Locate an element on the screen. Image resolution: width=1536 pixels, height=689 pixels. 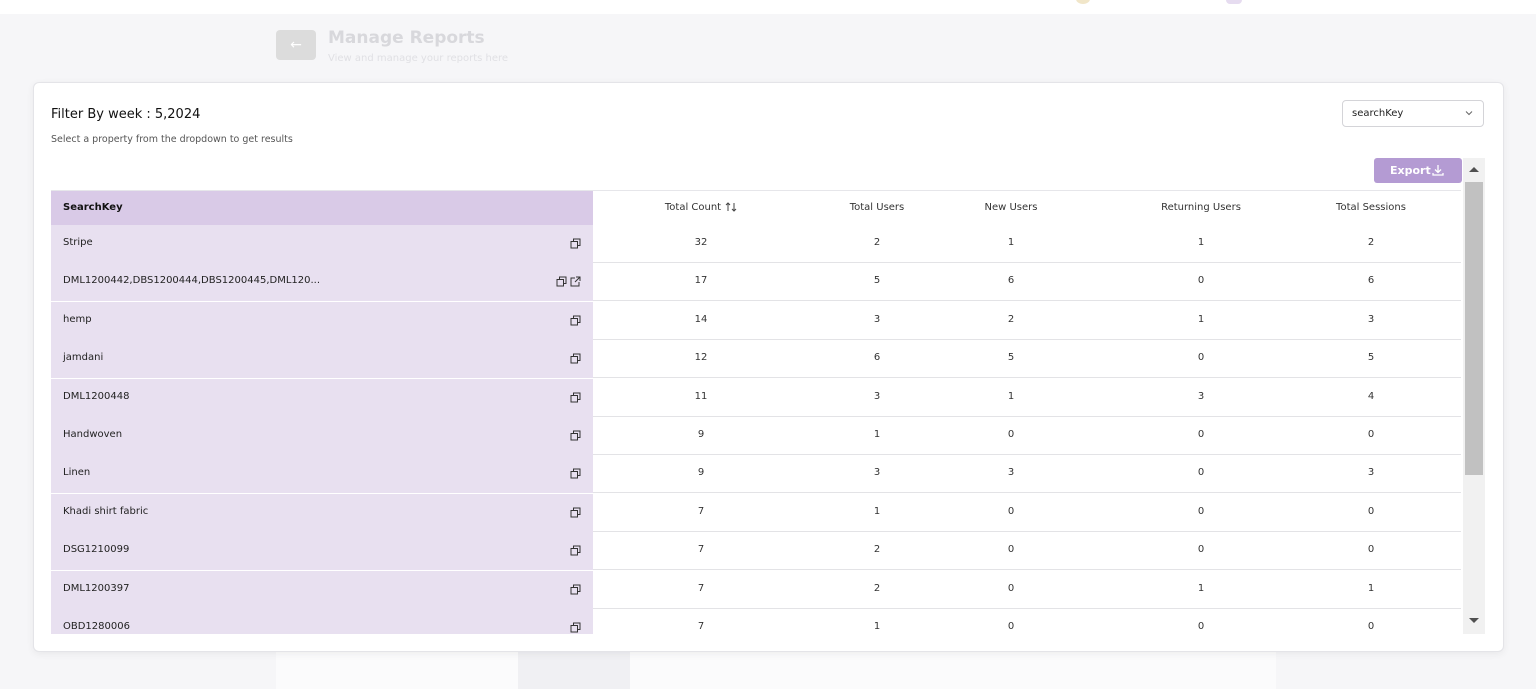
scrollbar is located at coordinates (1474, 396).